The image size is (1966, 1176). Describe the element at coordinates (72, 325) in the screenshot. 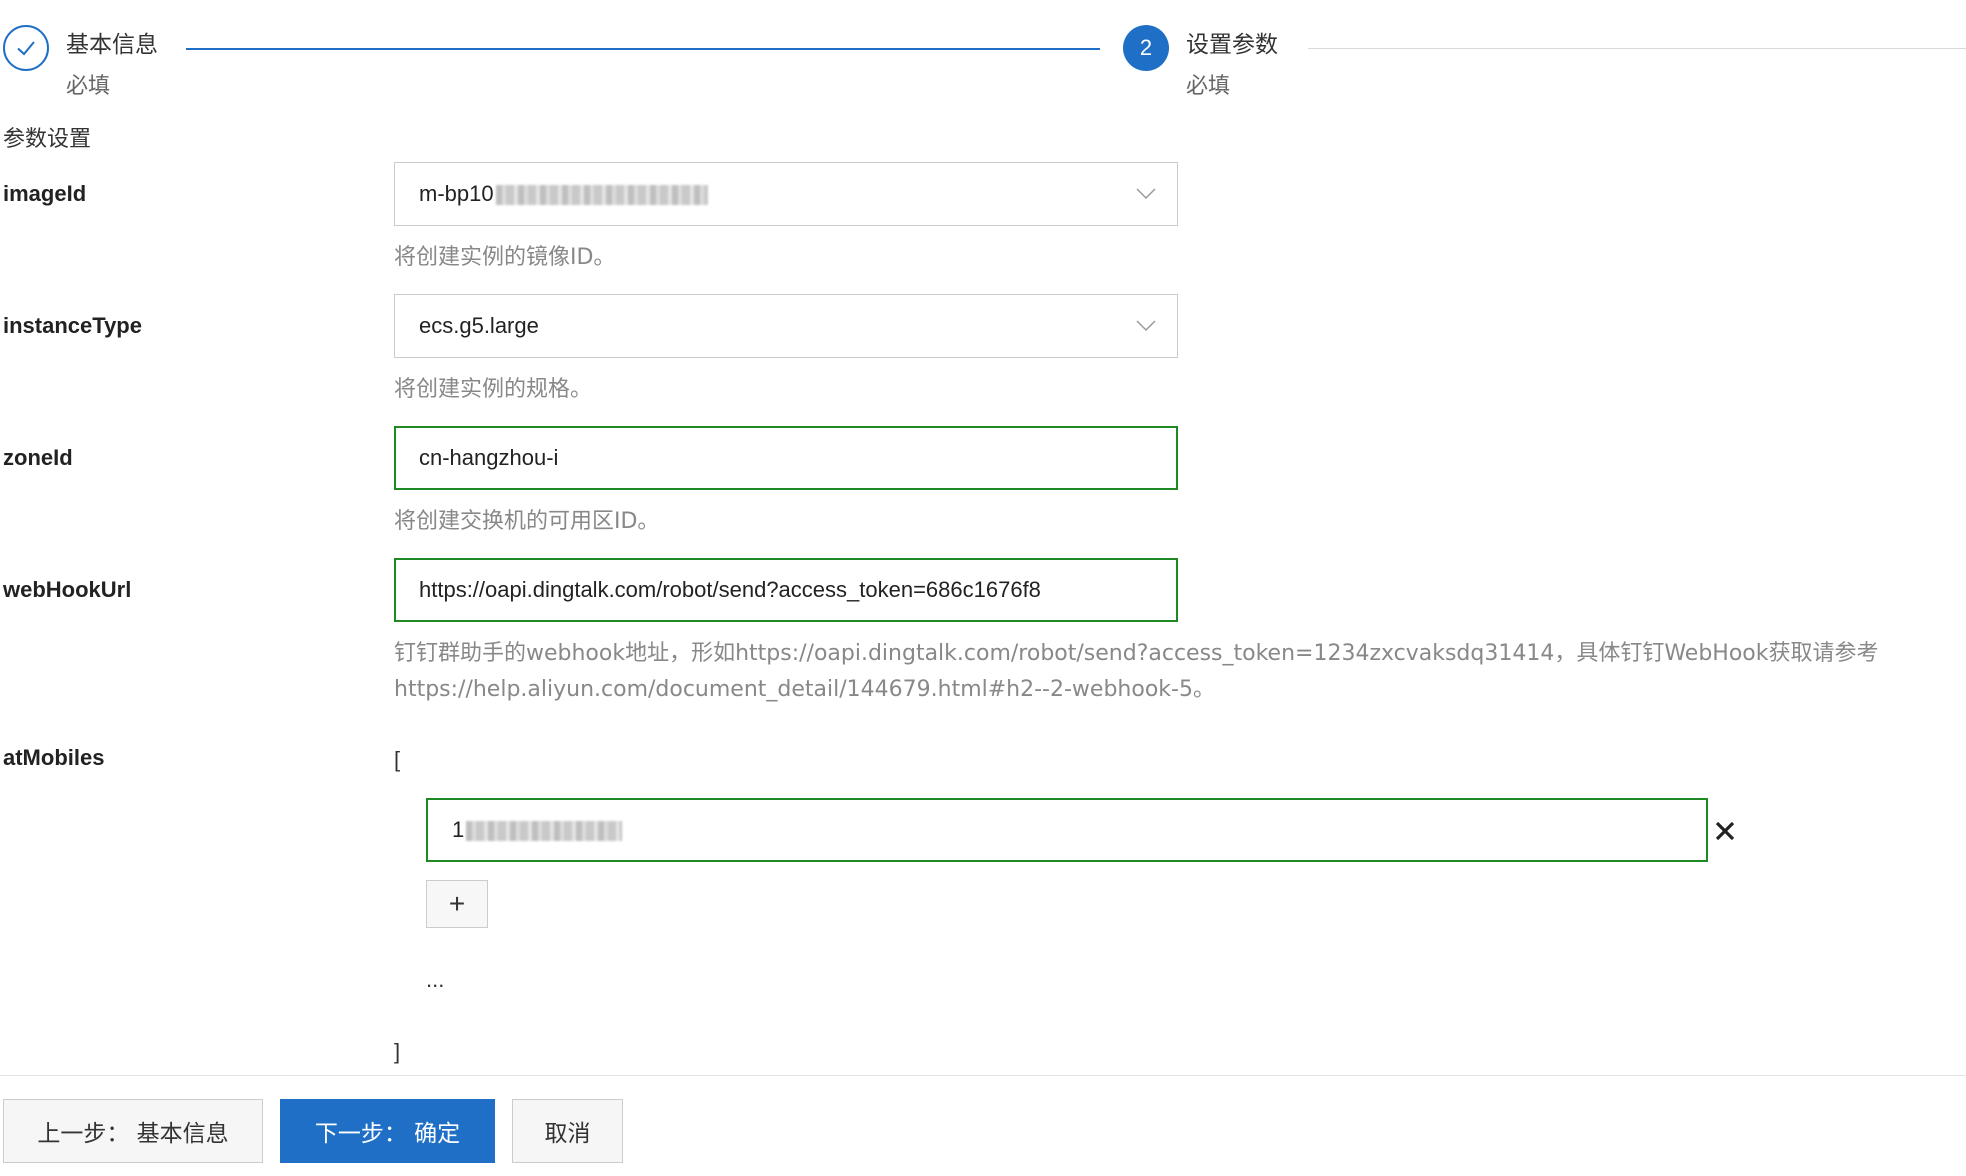

I see `instance-type-label: instanceType` at that location.